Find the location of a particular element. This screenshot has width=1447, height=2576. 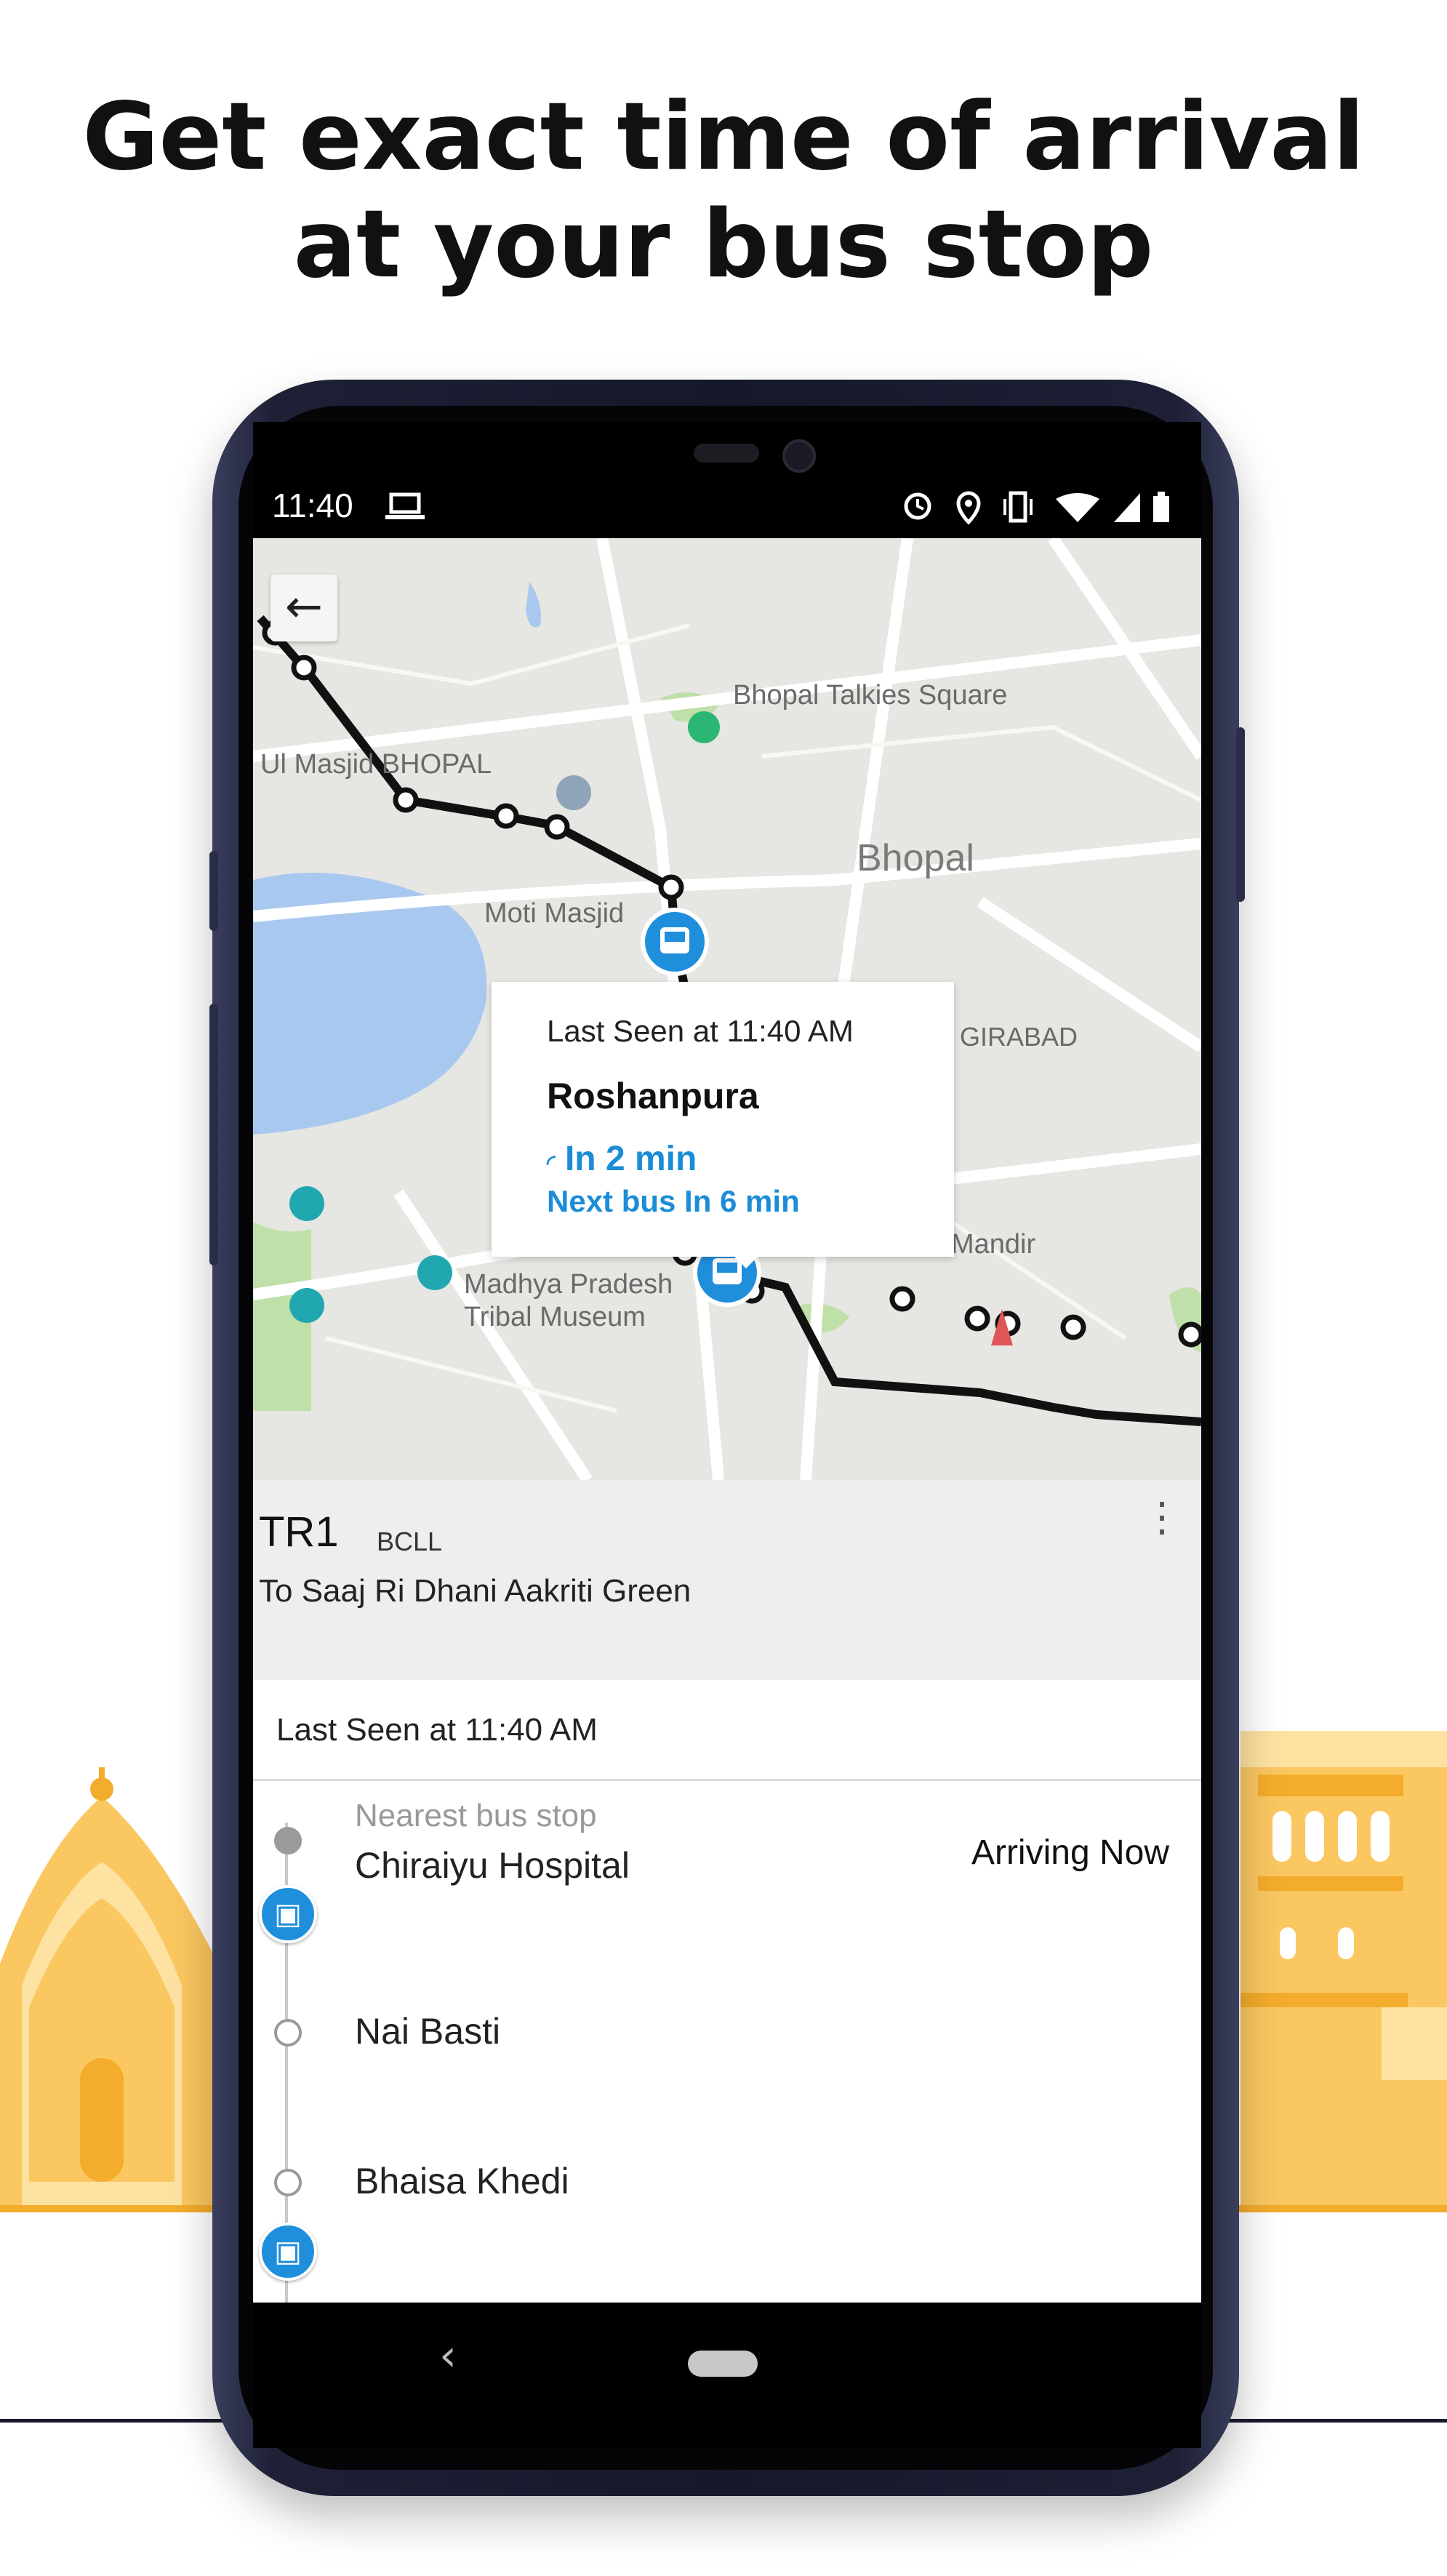

laptop-icon is located at coordinates (405, 505).